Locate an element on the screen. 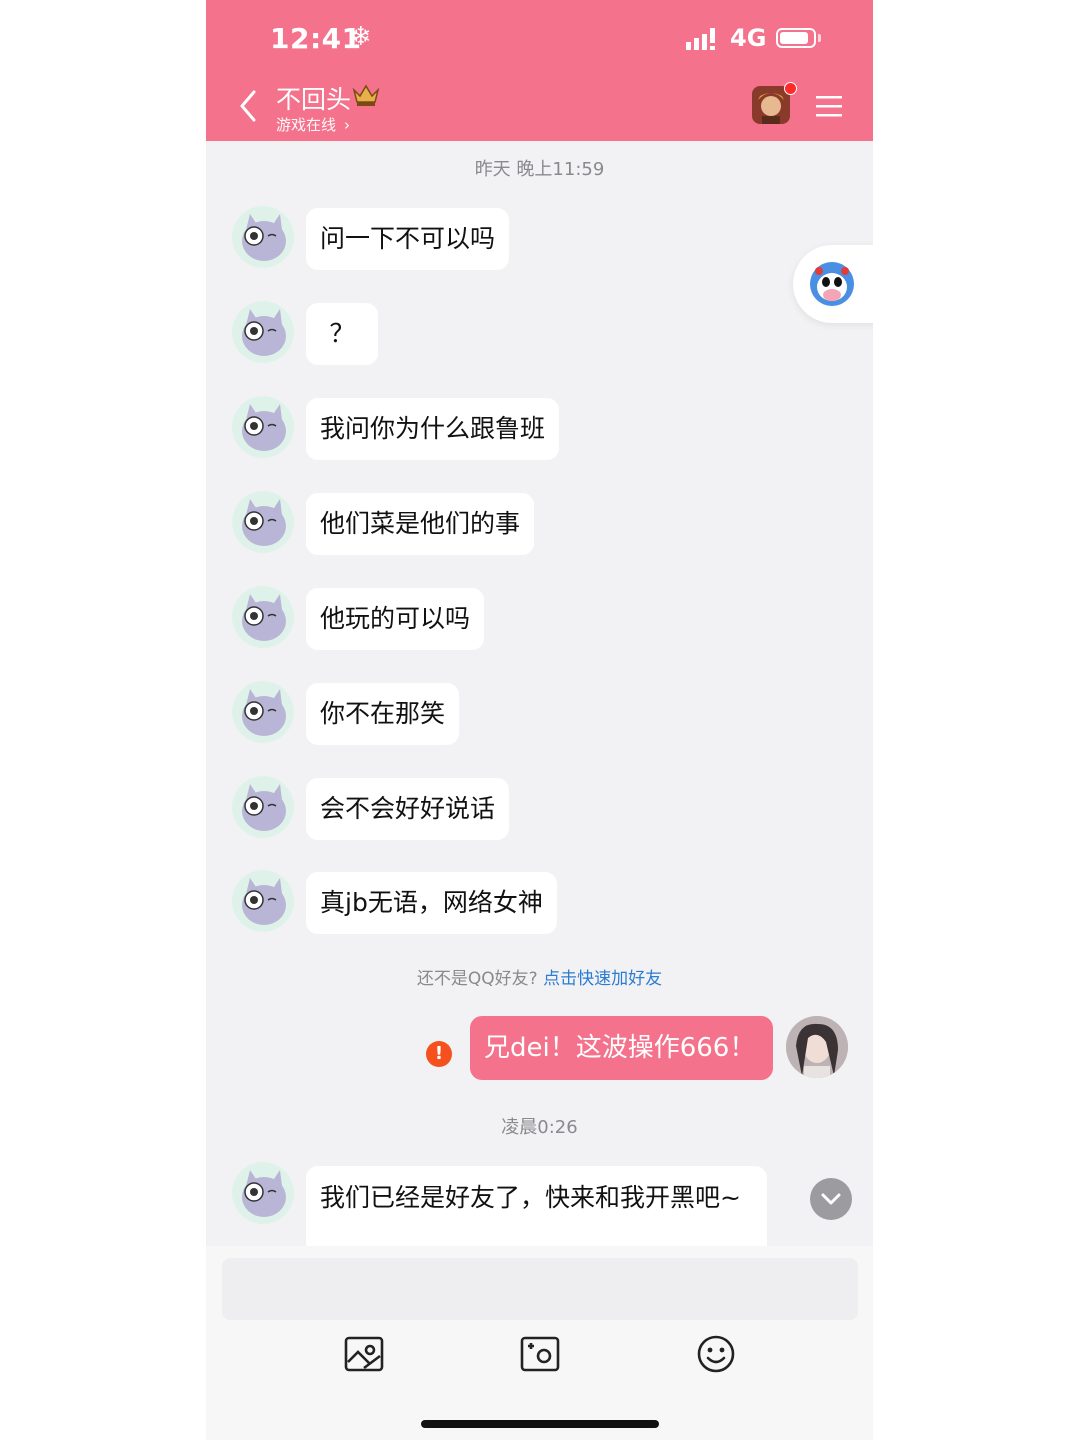 The height and width of the screenshot is (1440, 1080). add-friend-prefix: 还不是QQ好友? is located at coordinates (477, 979).